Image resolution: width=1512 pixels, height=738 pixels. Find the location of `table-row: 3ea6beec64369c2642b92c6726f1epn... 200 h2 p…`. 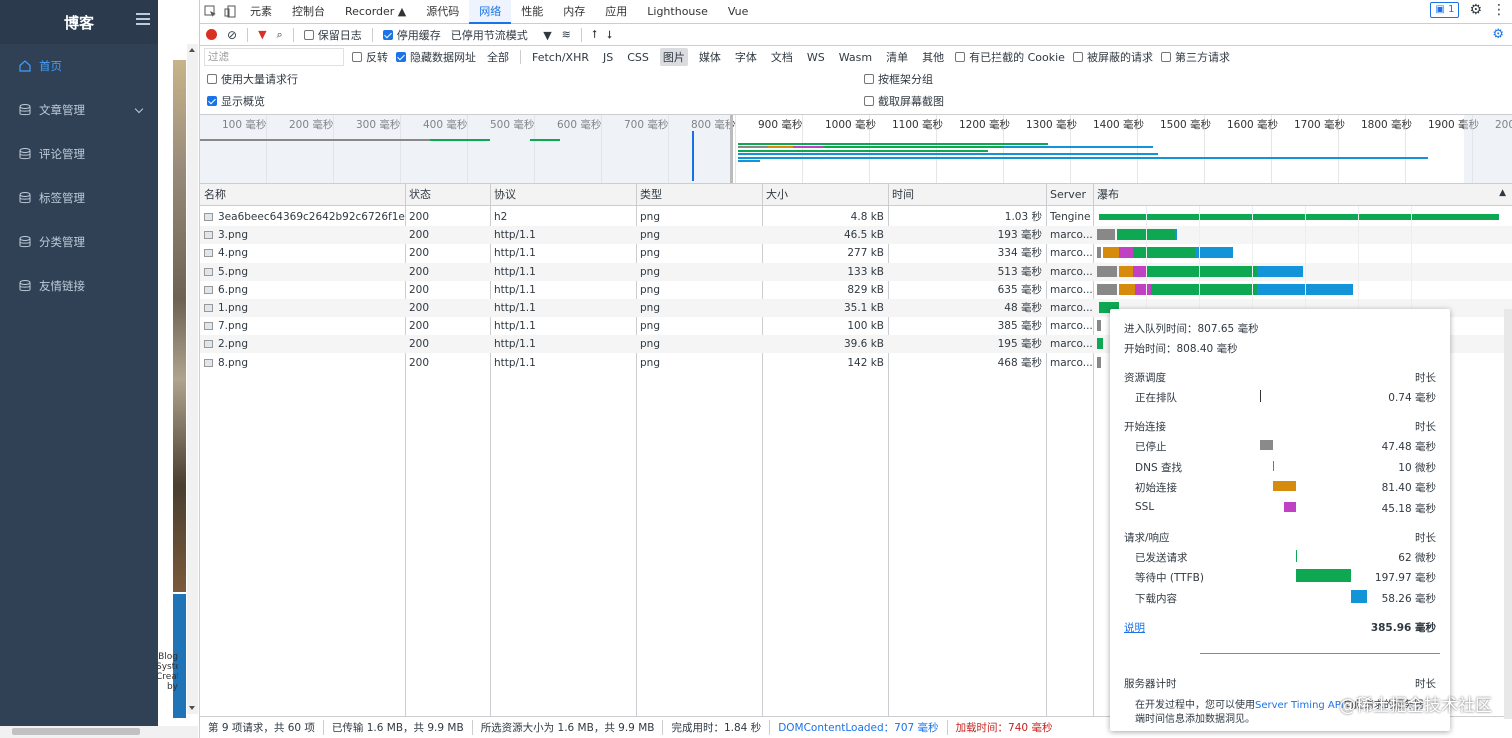

table-row: 3ea6beec64369c2642b92c6726f1epn... 200 h2 p… is located at coordinates (856, 217).